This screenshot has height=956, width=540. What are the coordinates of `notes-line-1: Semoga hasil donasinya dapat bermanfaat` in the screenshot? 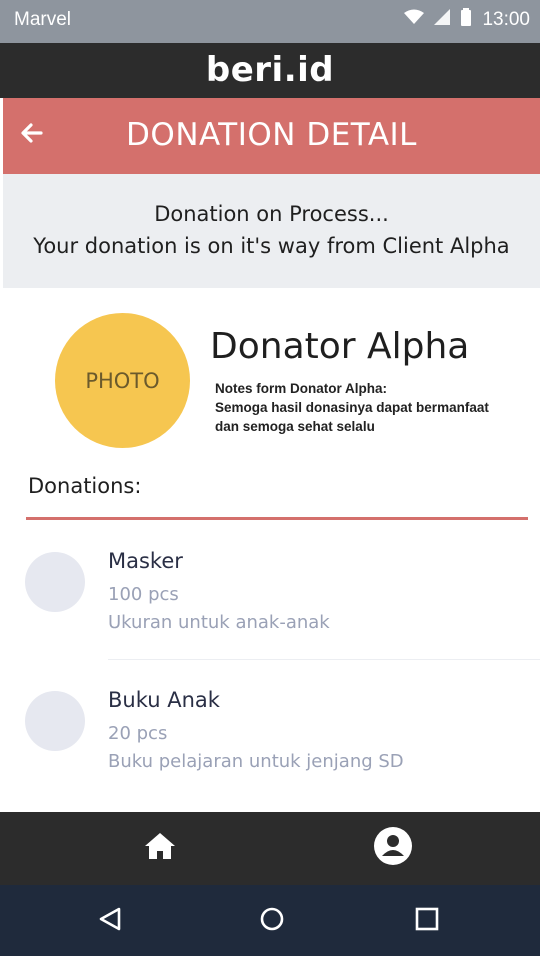 It's located at (352, 407).